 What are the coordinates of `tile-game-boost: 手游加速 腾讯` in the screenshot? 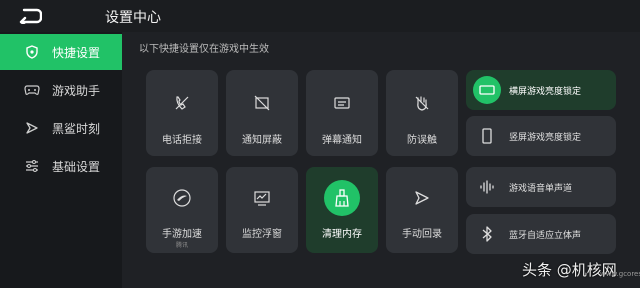 It's located at (182, 210).